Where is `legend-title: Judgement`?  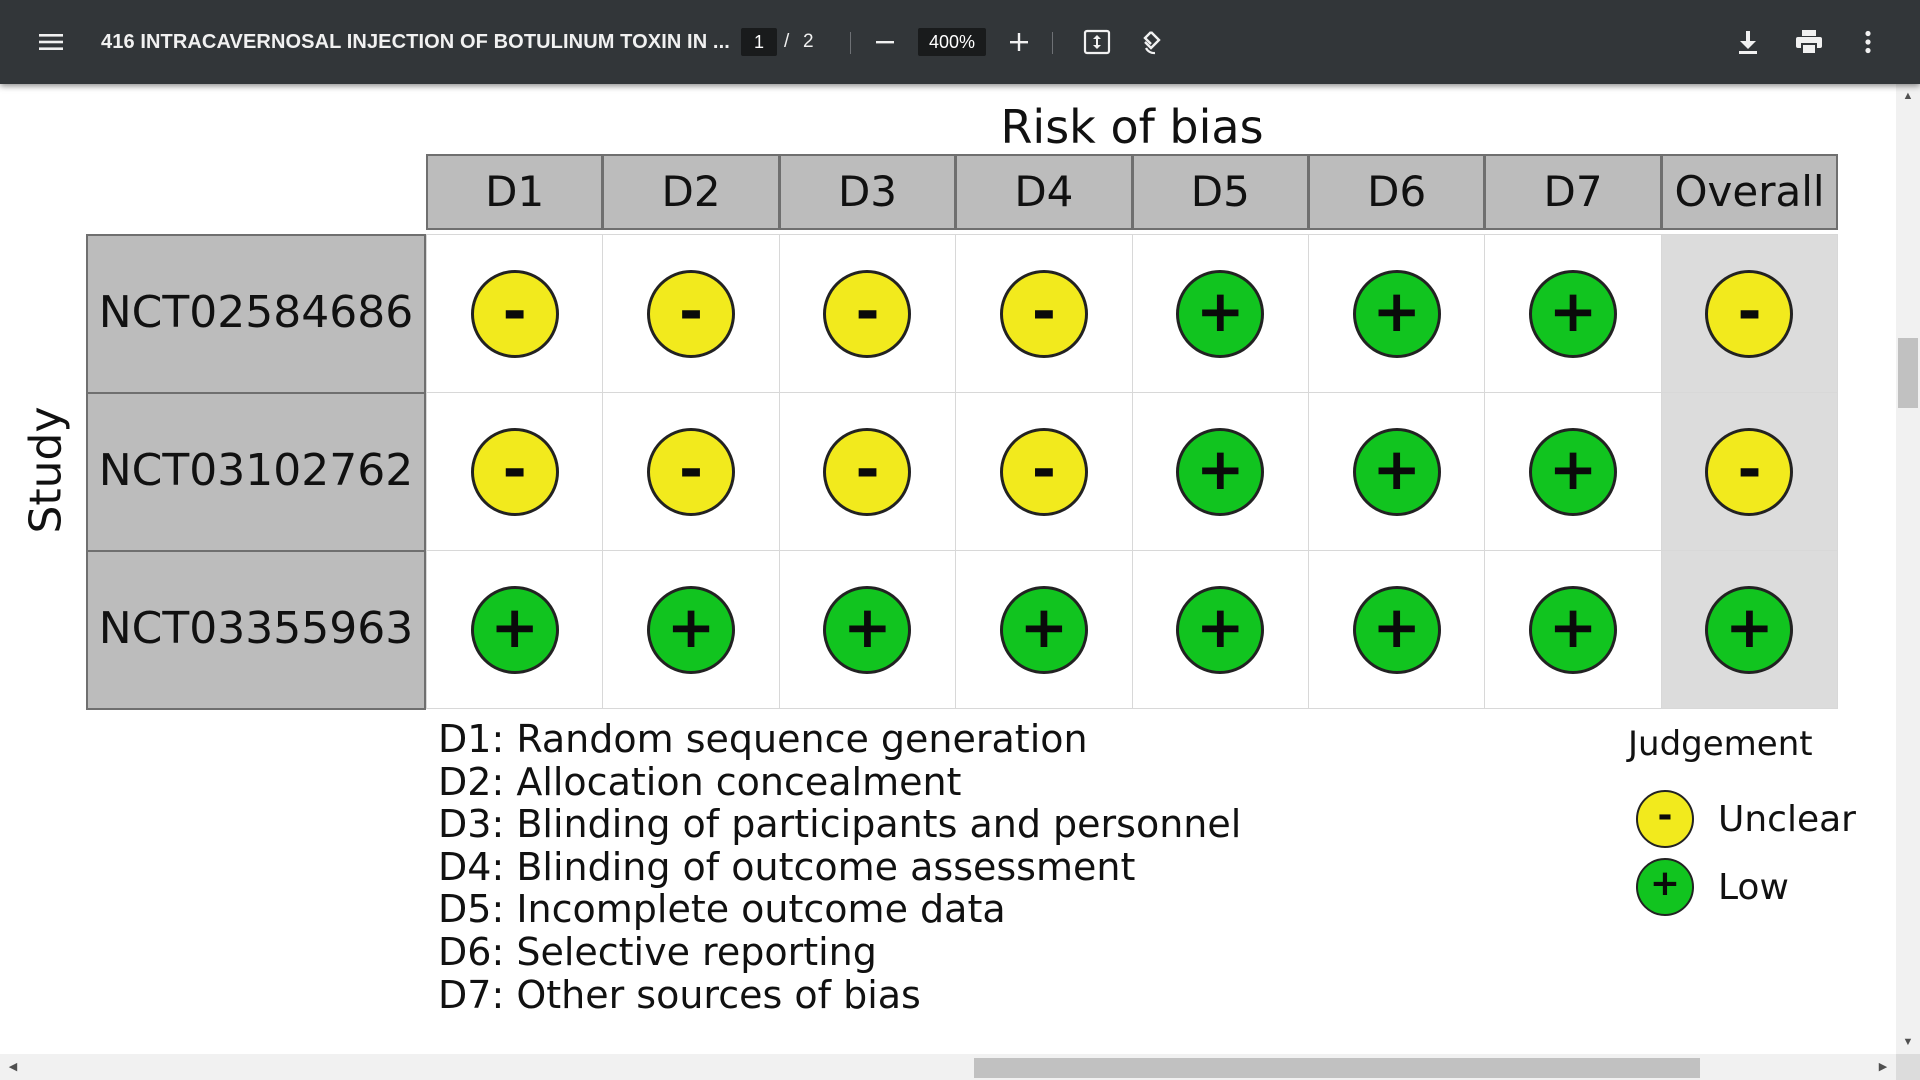
legend-title: Judgement is located at coordinates (1720, 744).